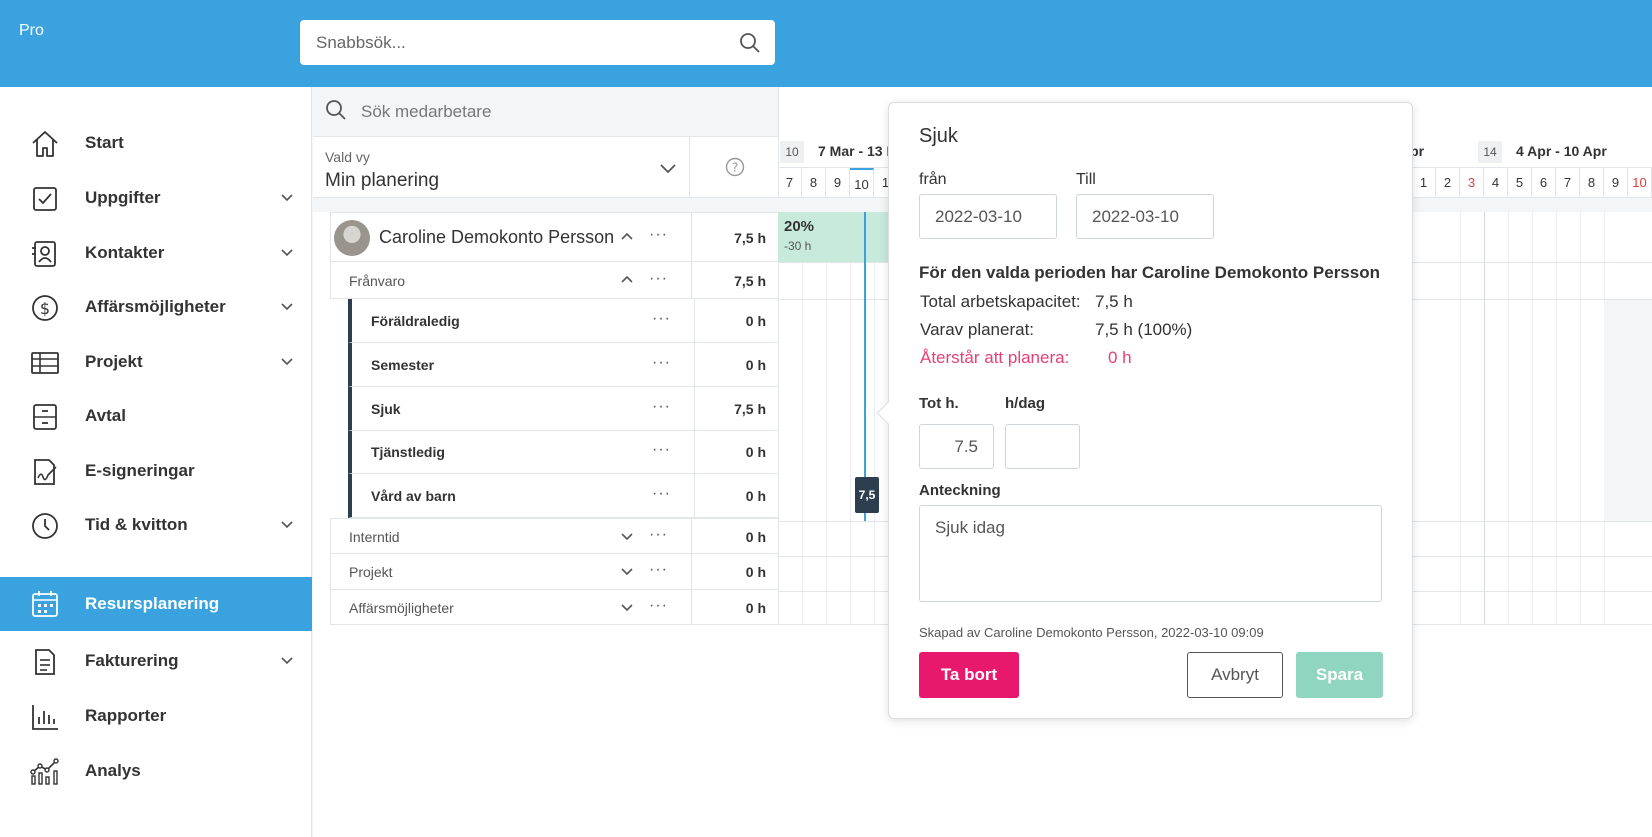 The image size is (1652, 837). Describe the element at coordinates (1150, 553) in the screenshot. I see `note-textarea: Sjuk idag` at that location.